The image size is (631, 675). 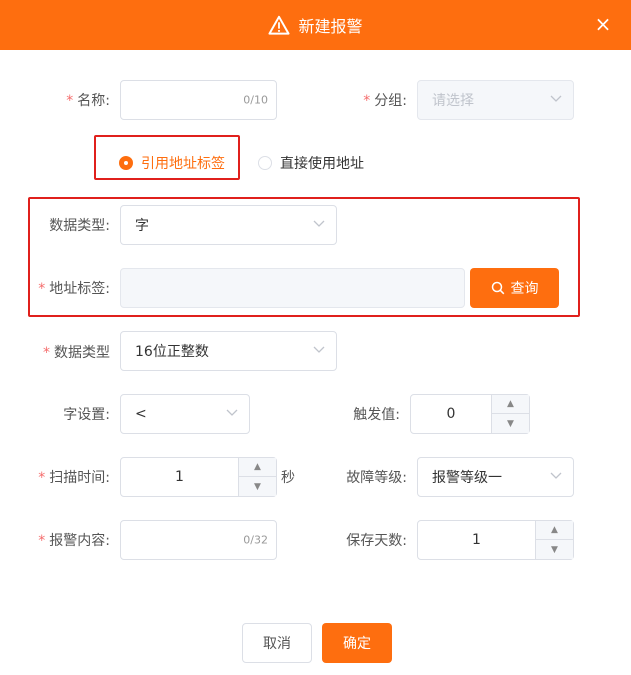 What do you see at coordinates (198, 477) in the screenshot?
I see `scan-time-stepper: 1 ▲ ▼` at bounding box center [198, 477].